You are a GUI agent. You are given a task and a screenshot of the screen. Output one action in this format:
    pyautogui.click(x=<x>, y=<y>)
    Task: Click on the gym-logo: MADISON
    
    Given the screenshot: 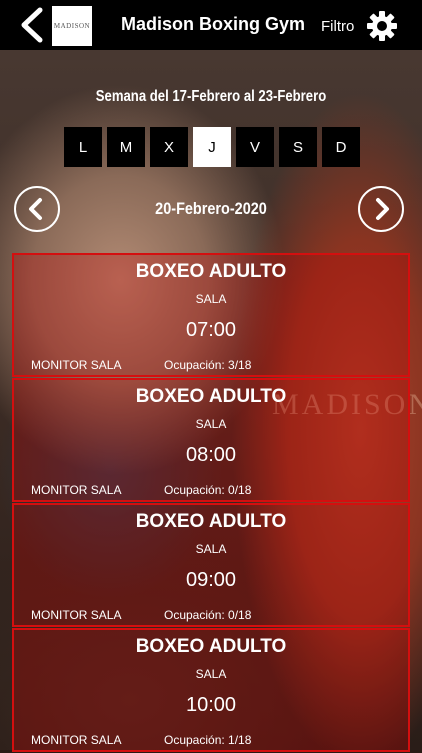 What is the action you would take?
    pyautogui.click(x=72, y=26)
    